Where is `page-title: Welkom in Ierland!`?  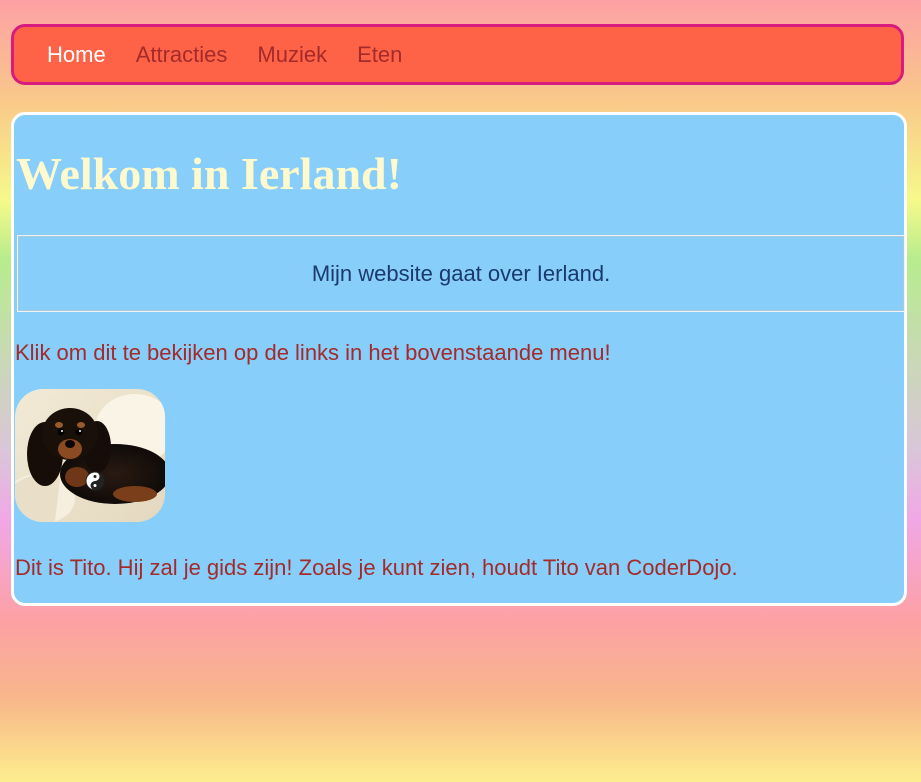
page-title: Welkom in Ierland! is located at coordinates (209, 173).